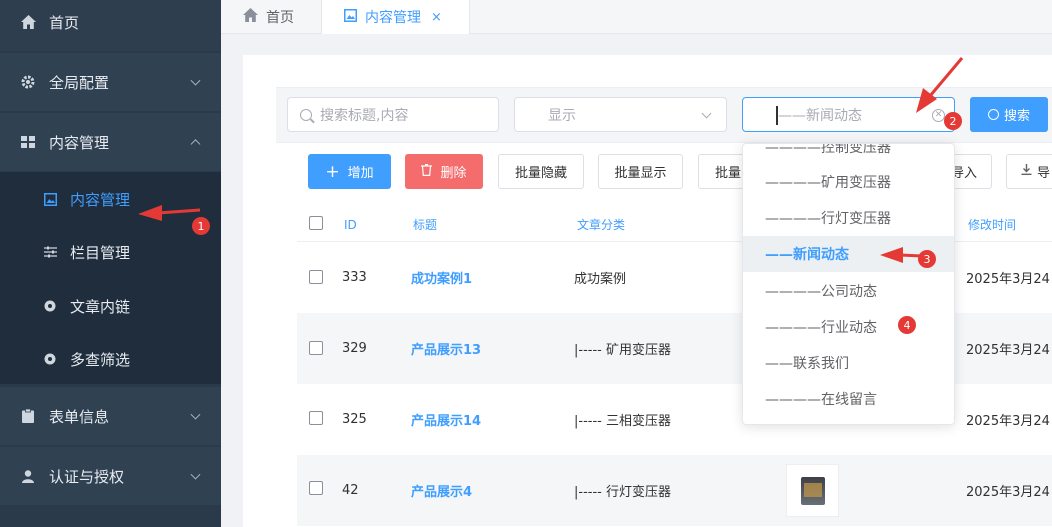 Image resolution: width=1052 pixels, height=527 pixels. What do you see at coordinates (848, 218) in the screenshot?
I see `dropdown-option: ————行灯变压器` at bounding box center [848, 218].